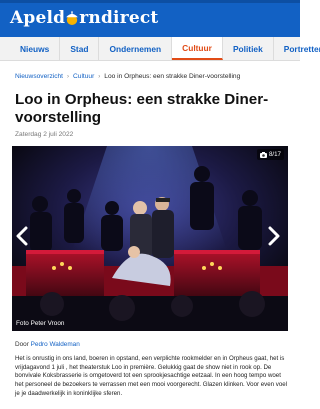 This screenshot has width=320, height=409. Describe the element at coordinates (55, 344) in the screenshot. I see `author-link: Pedro Waldeman` at that location.